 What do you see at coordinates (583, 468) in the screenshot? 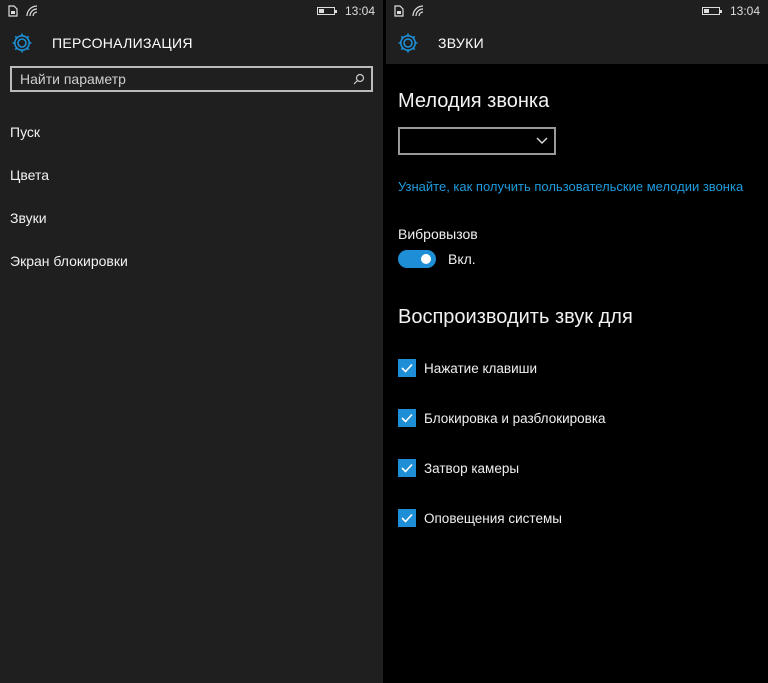
I see `checkbox-row-camera-shutter: Затвор камеры` at bounding box center [583, 468].